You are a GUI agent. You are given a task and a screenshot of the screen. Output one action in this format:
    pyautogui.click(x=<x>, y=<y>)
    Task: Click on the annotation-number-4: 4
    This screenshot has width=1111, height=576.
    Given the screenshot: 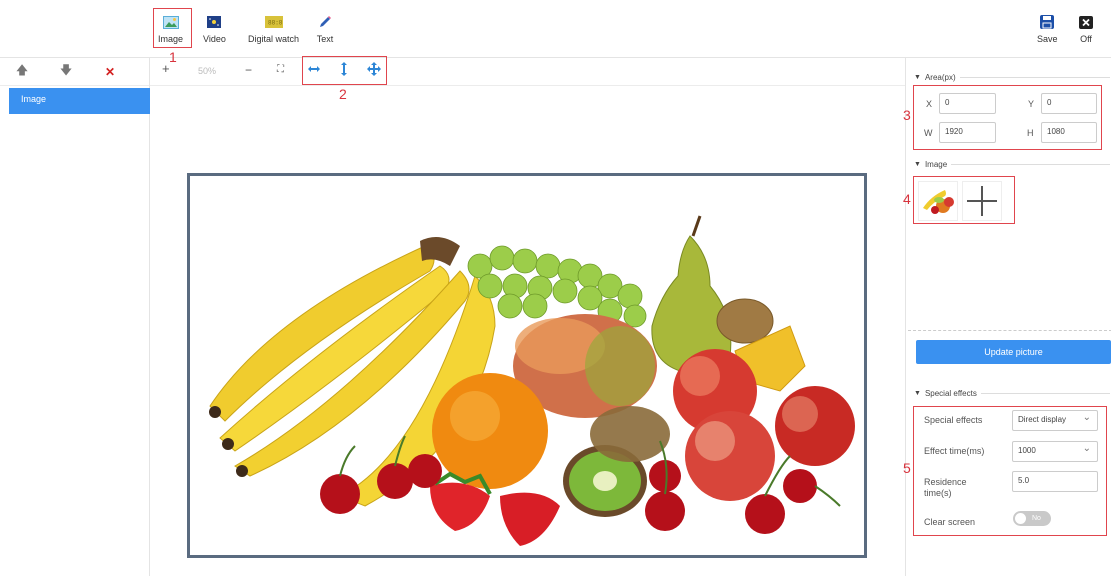 What is the action you would take?
    pyautogui.click(x=907, y=199)
    